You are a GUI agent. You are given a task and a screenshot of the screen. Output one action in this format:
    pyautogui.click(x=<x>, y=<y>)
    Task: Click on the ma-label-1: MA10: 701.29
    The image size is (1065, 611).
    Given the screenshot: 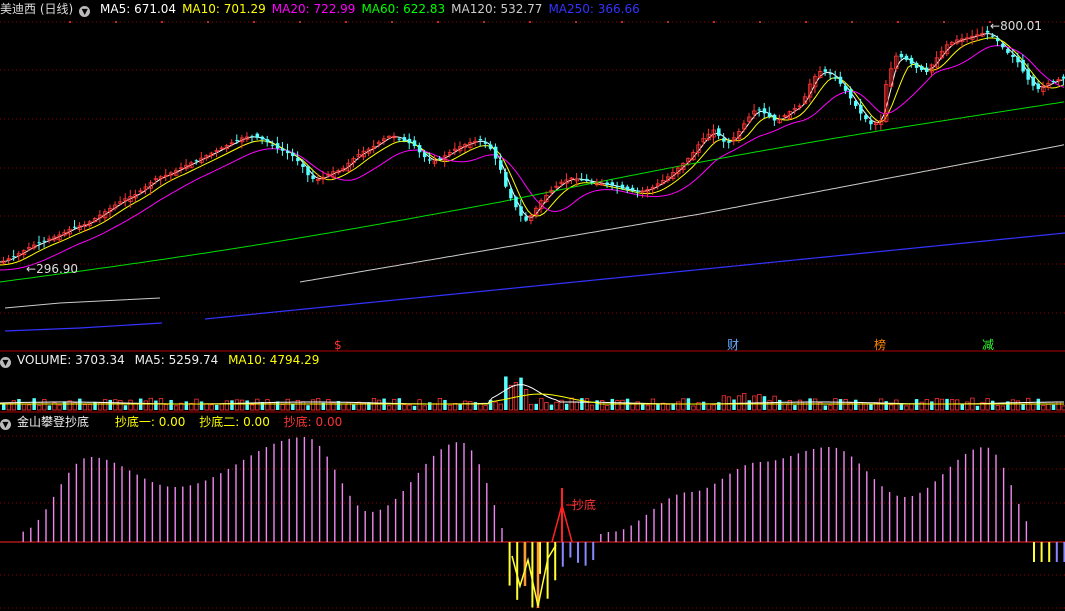 What is the action you would take?
    pyautogui.click(x=224, y=9)
    